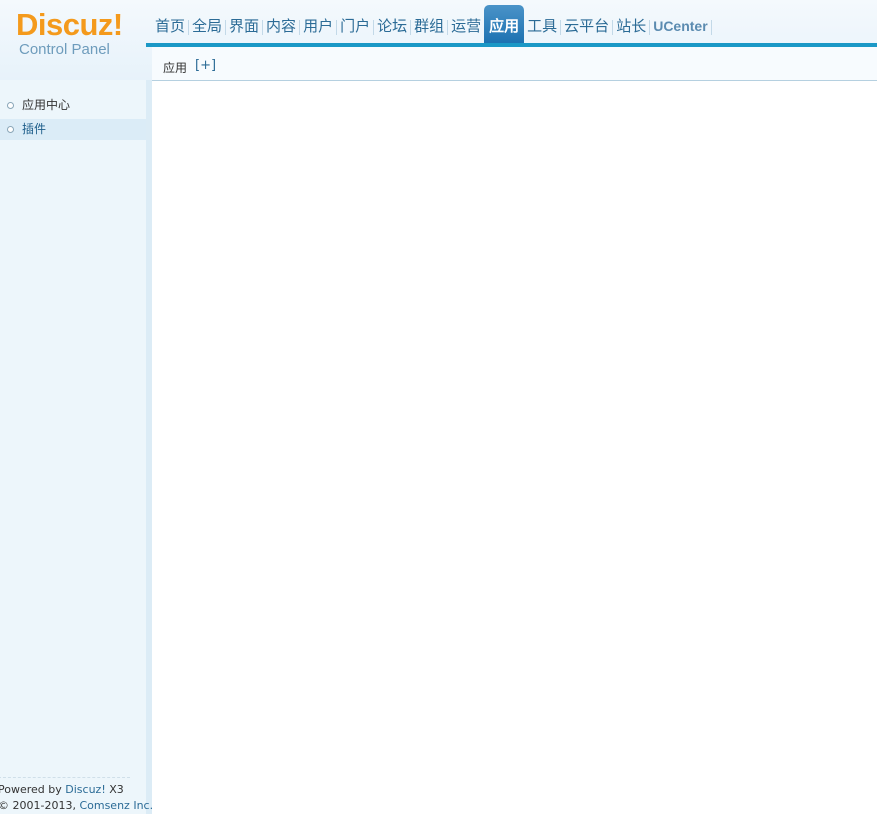  Describe the element at coordinates (514, 64) in the screenshot. I see `breadcrumb: 应用 [+]` at that location.